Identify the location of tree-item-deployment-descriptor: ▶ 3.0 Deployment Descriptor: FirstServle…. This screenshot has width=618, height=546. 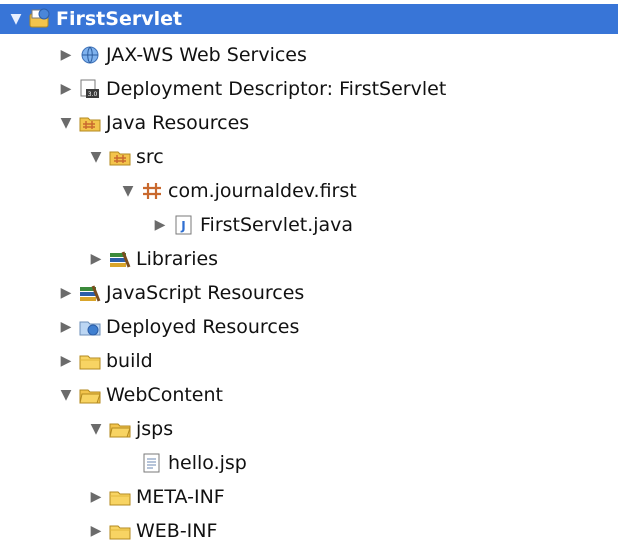
(309, 89).